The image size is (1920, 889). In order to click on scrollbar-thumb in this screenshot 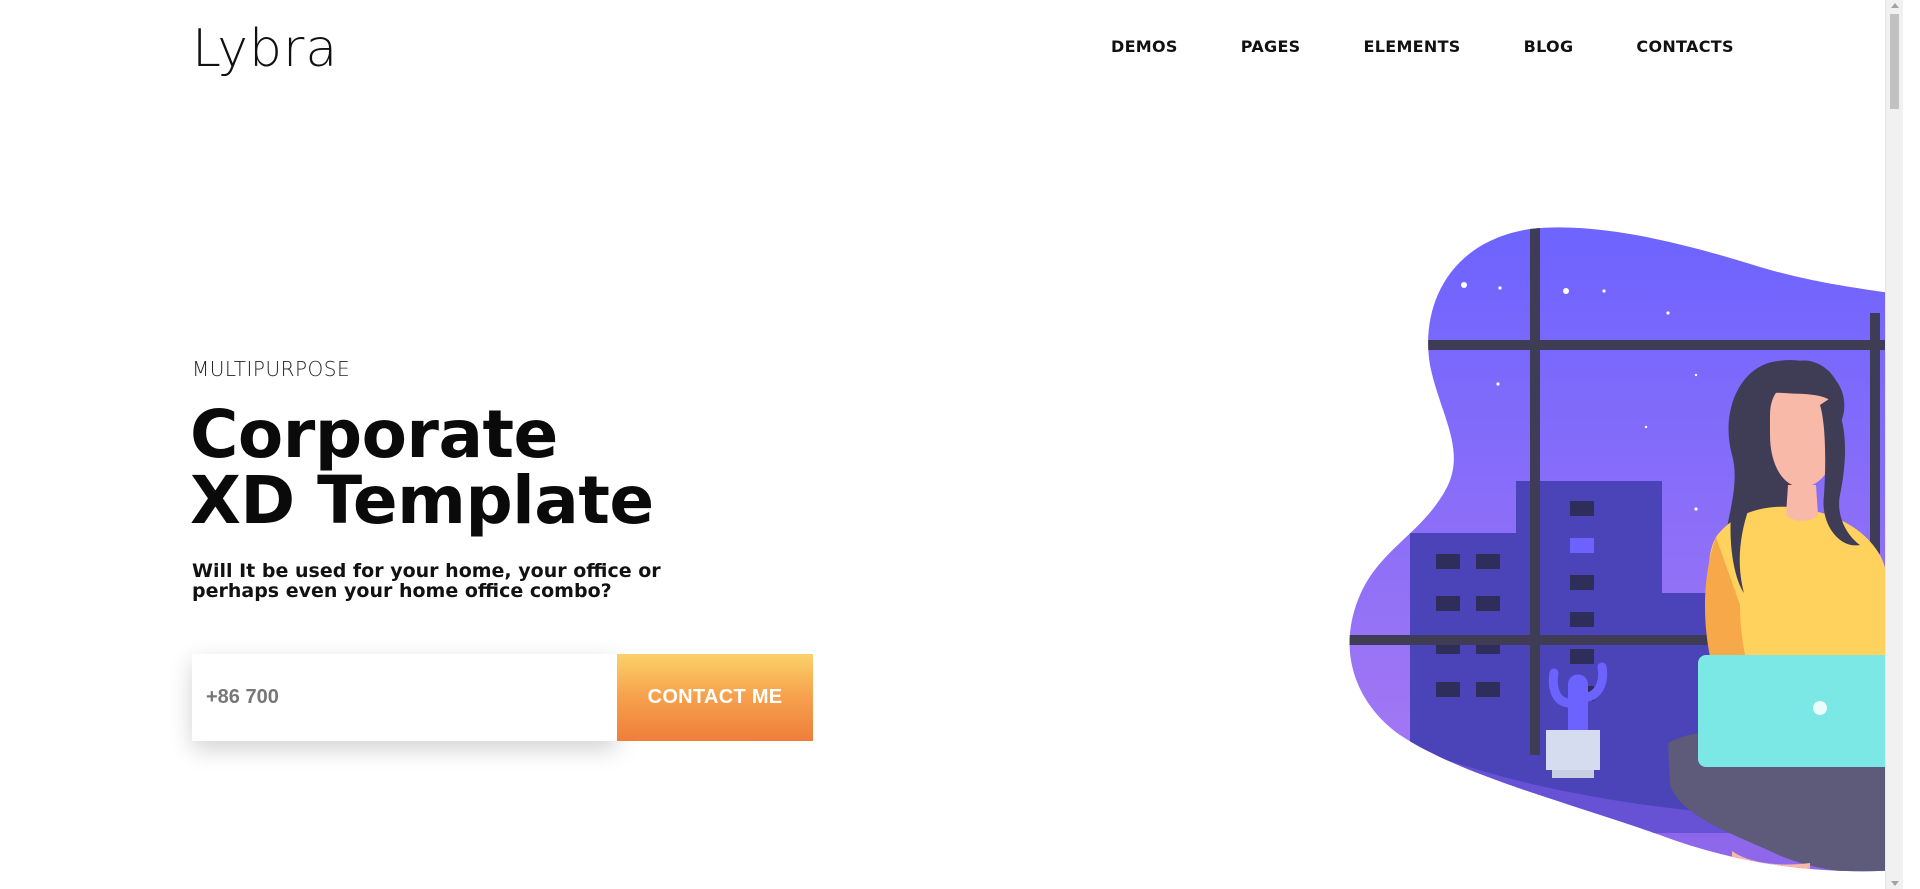, I will do `click(1894, 61)`.